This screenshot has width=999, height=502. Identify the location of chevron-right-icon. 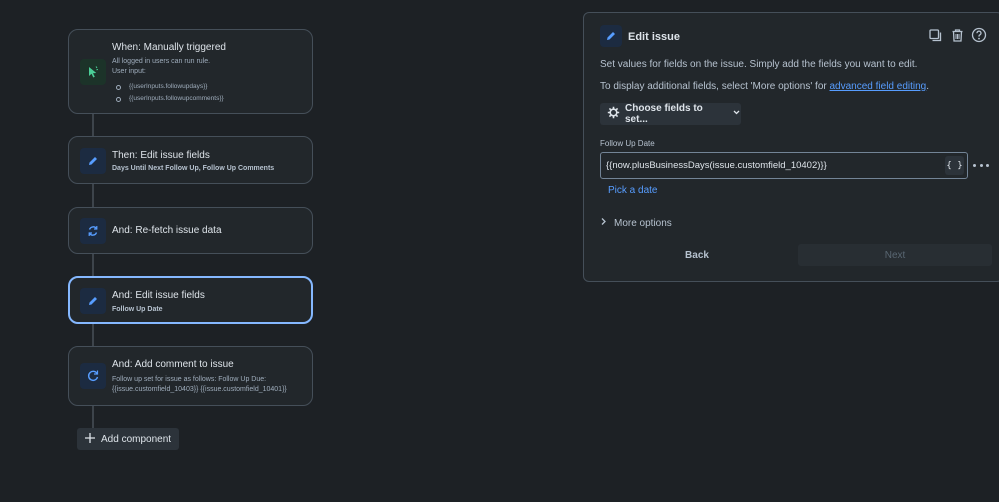
(603, 223).